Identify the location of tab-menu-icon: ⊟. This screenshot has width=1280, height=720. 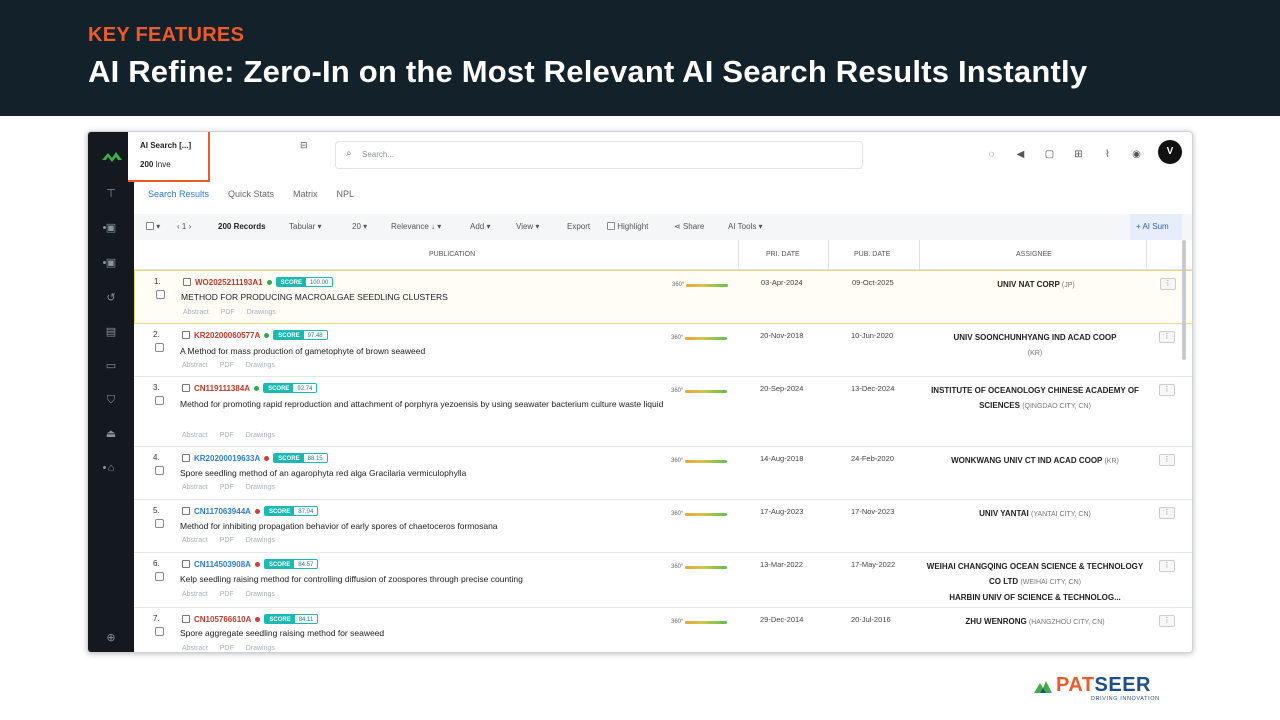
(304, 145).